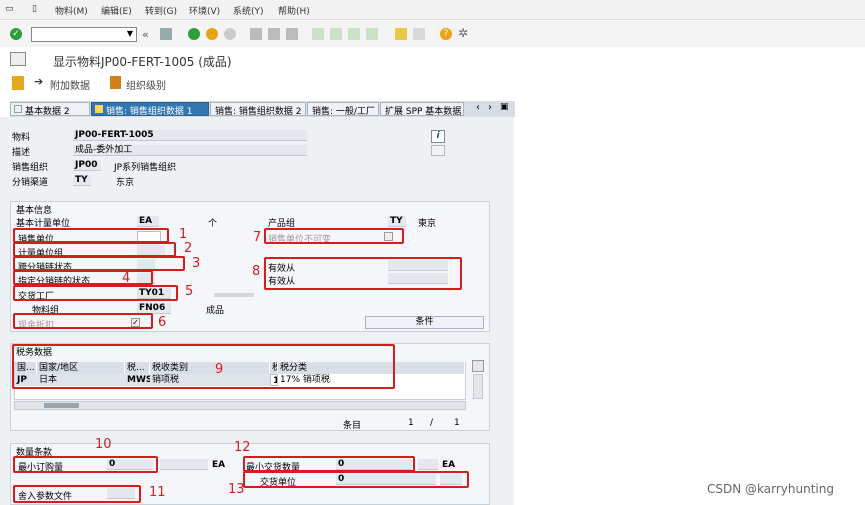  Describe the element at coordinates (213, 224) in the screenshot. I see `base-uom-text: 个` at that location.